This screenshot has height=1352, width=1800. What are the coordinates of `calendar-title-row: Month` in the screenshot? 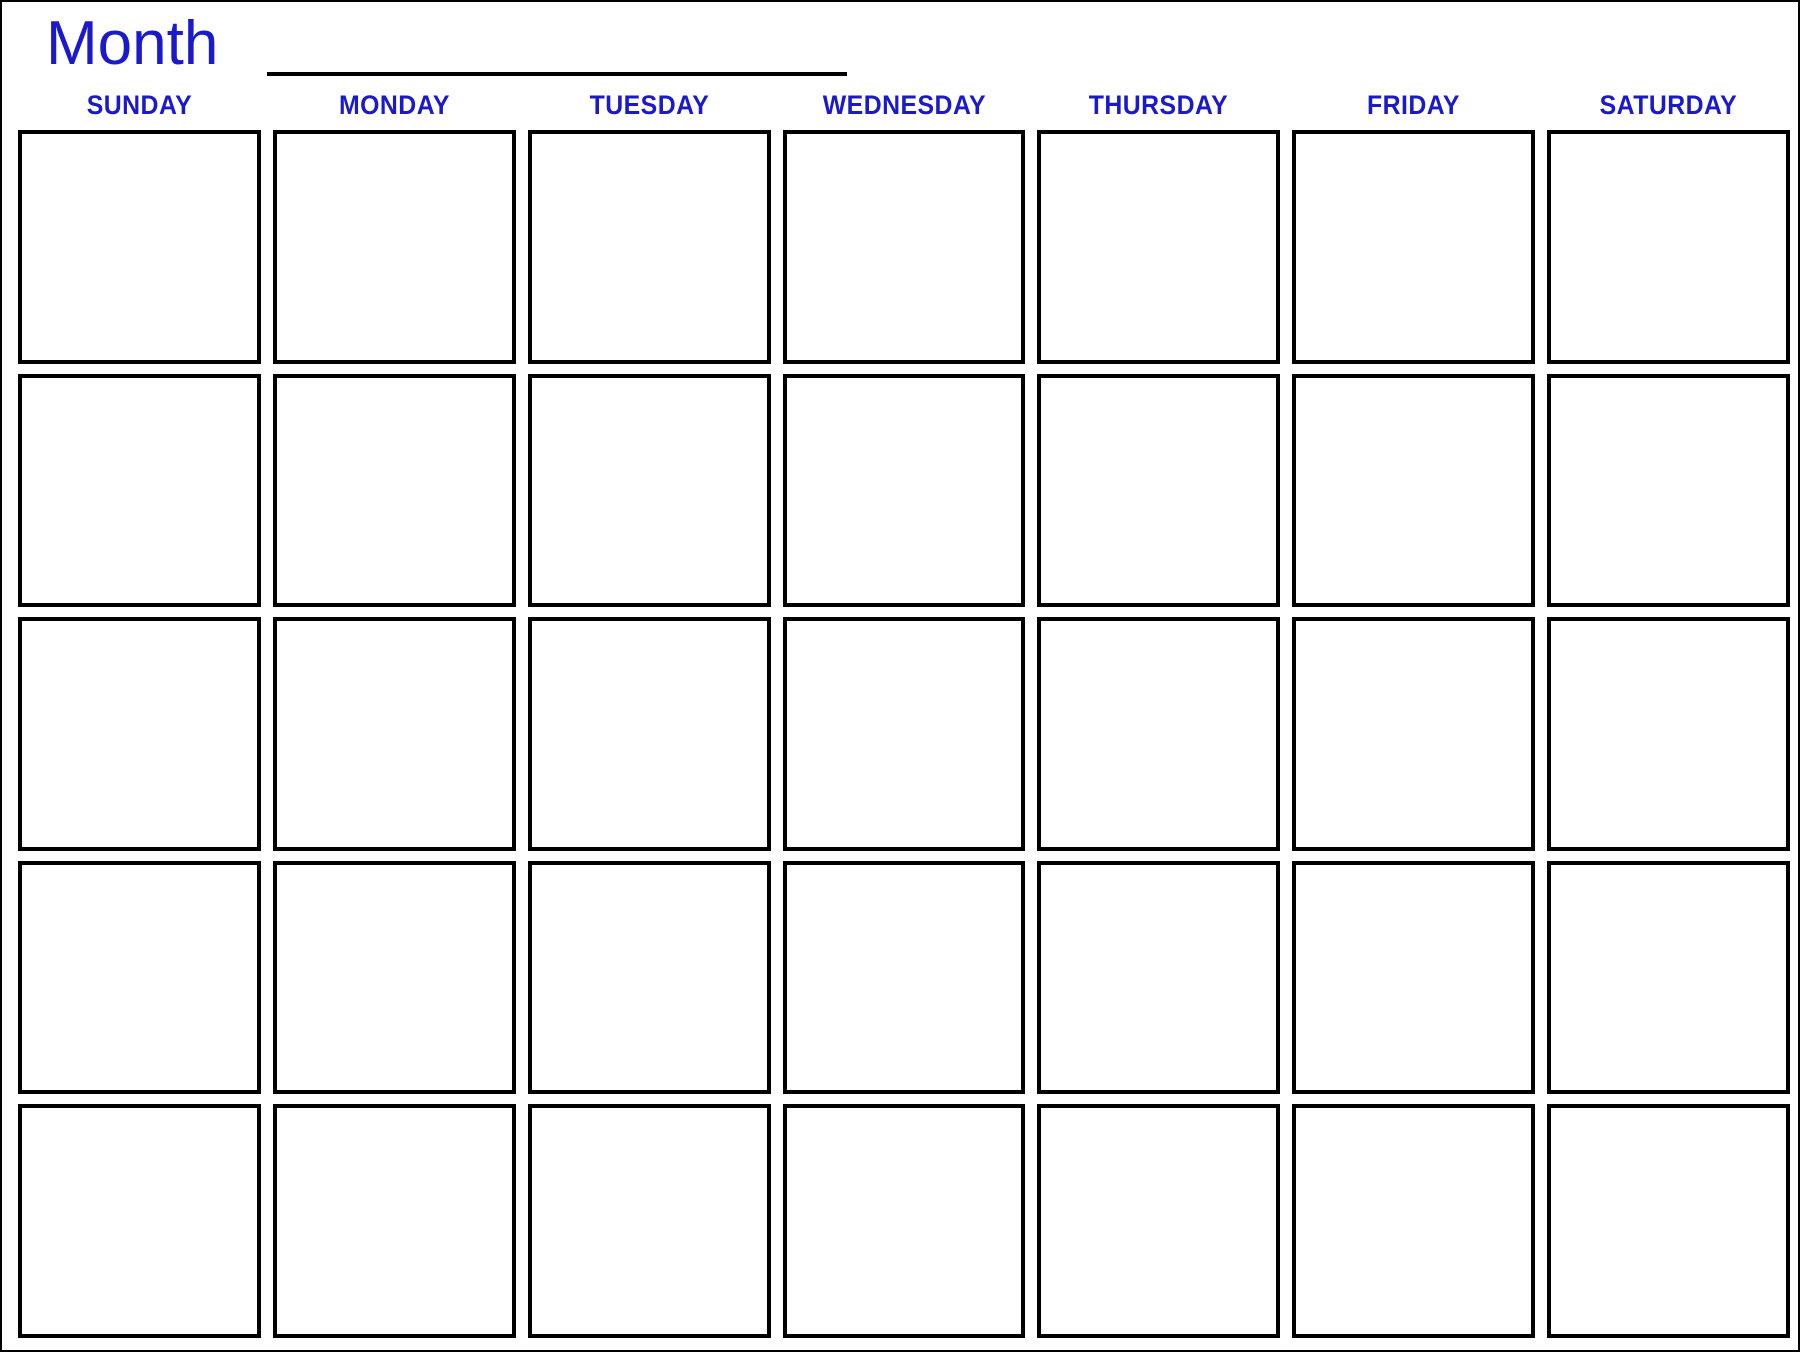 It's located at (900, 45).